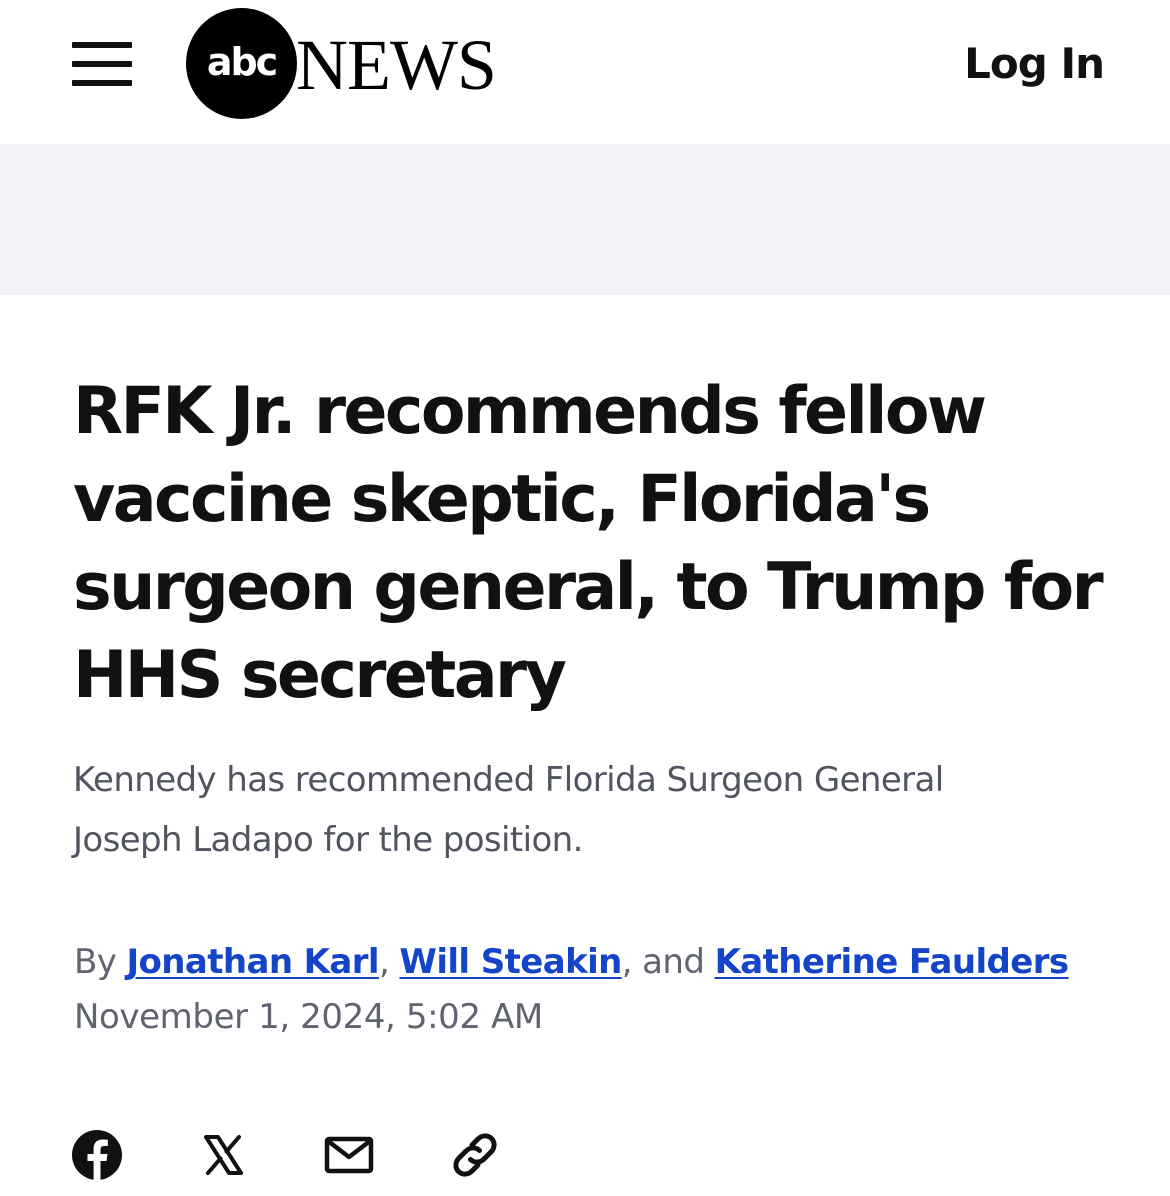 The width and height of the screenshot is (1170, 1196). I want to click on abc-logo-text: abc, so click(242, 62).